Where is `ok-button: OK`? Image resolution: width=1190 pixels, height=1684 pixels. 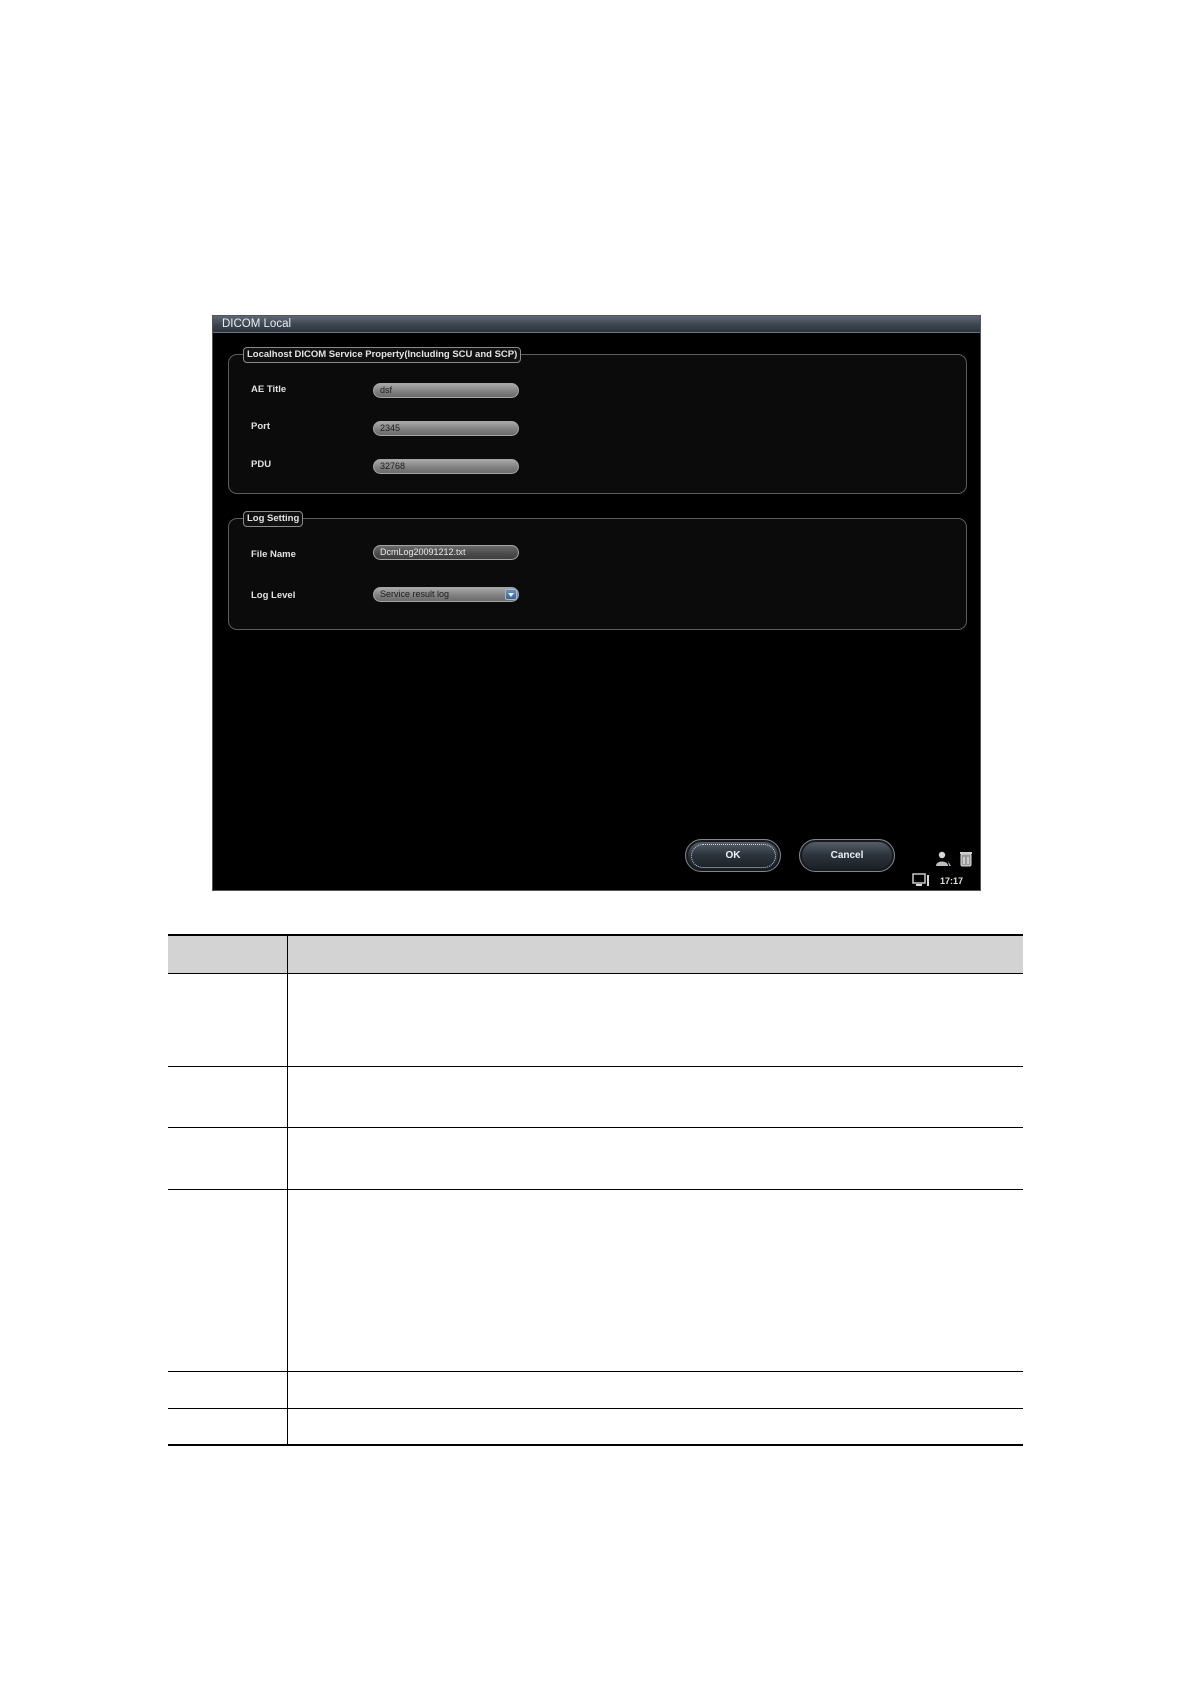
ok-button: OK is located at coordinates (733, 855).